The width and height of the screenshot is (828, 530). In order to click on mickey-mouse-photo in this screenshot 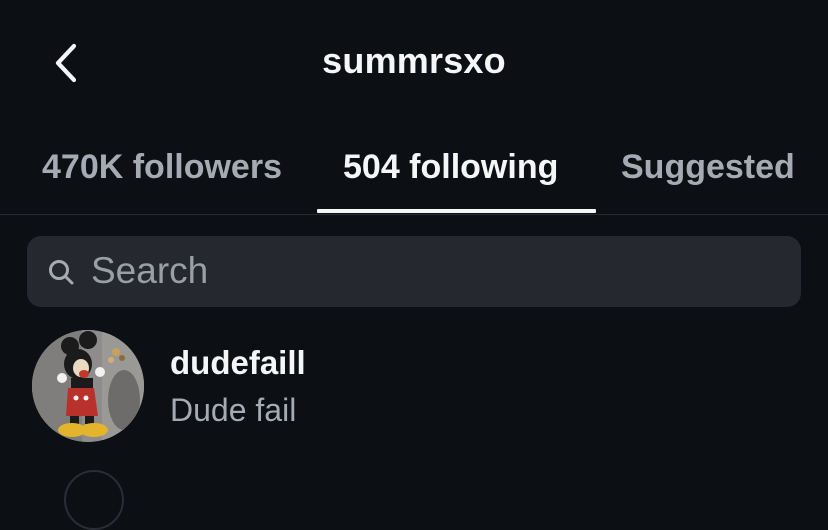, I will do `click(88, 386)`.